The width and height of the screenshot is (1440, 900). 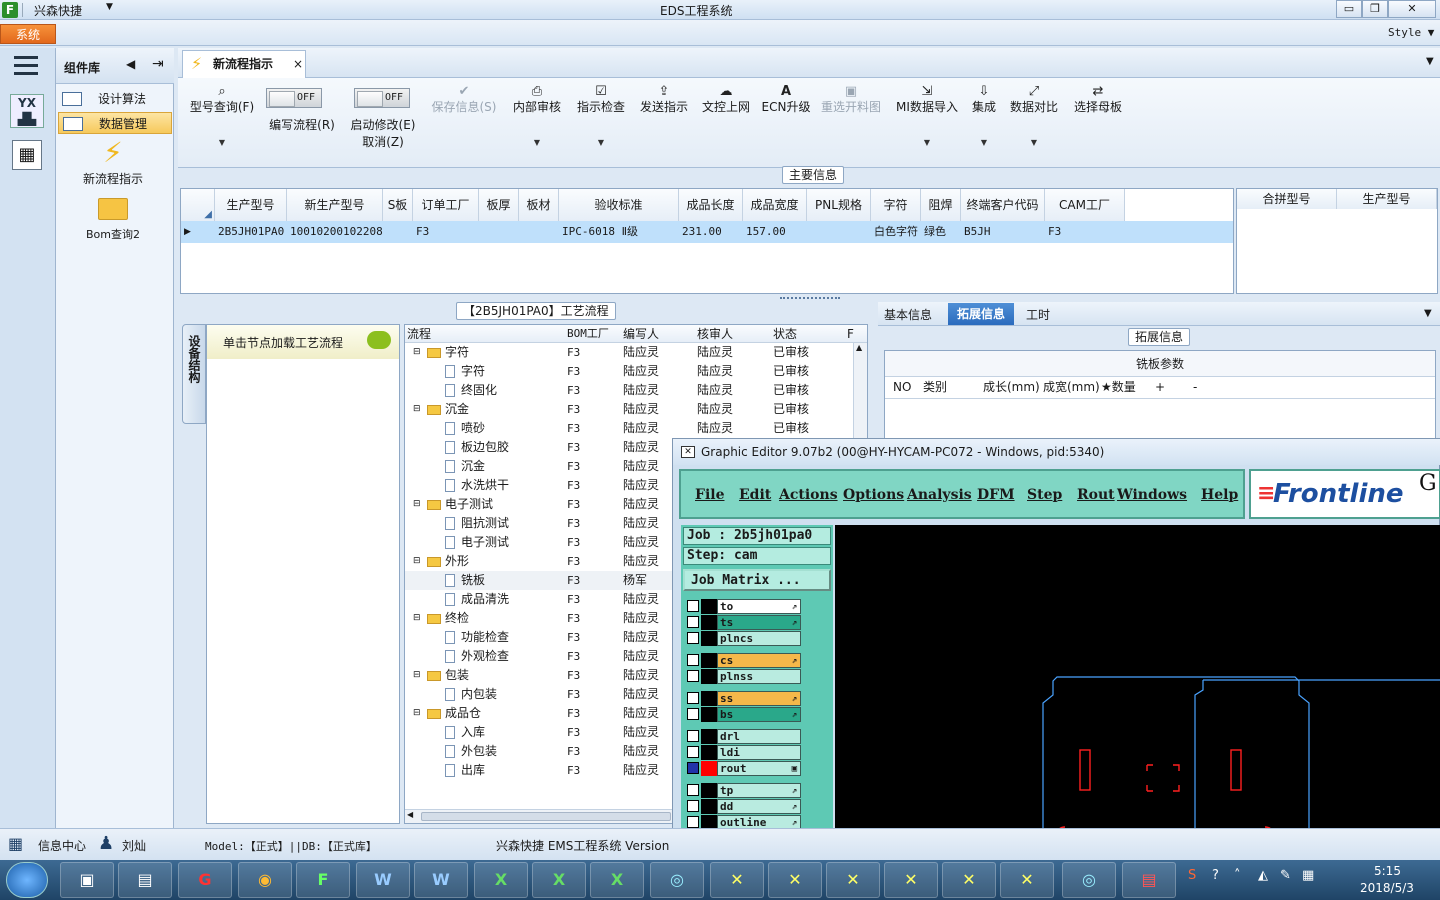 What do you see at coordinates (601, 115) in the screenshot?
I see `instruction-check-button: ☑ 指示检查 ▼` at bounding box center [601, 115].